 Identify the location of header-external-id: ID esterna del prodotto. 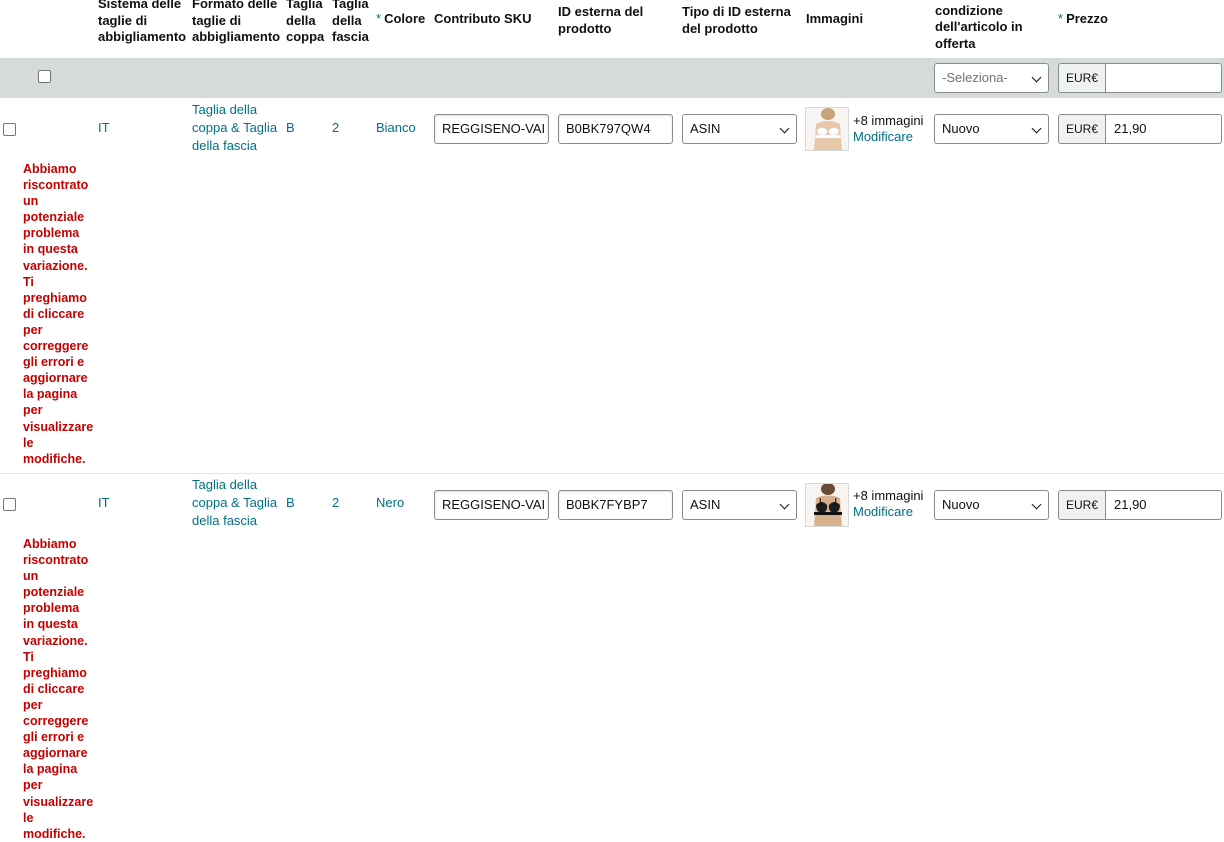
(601, 20).